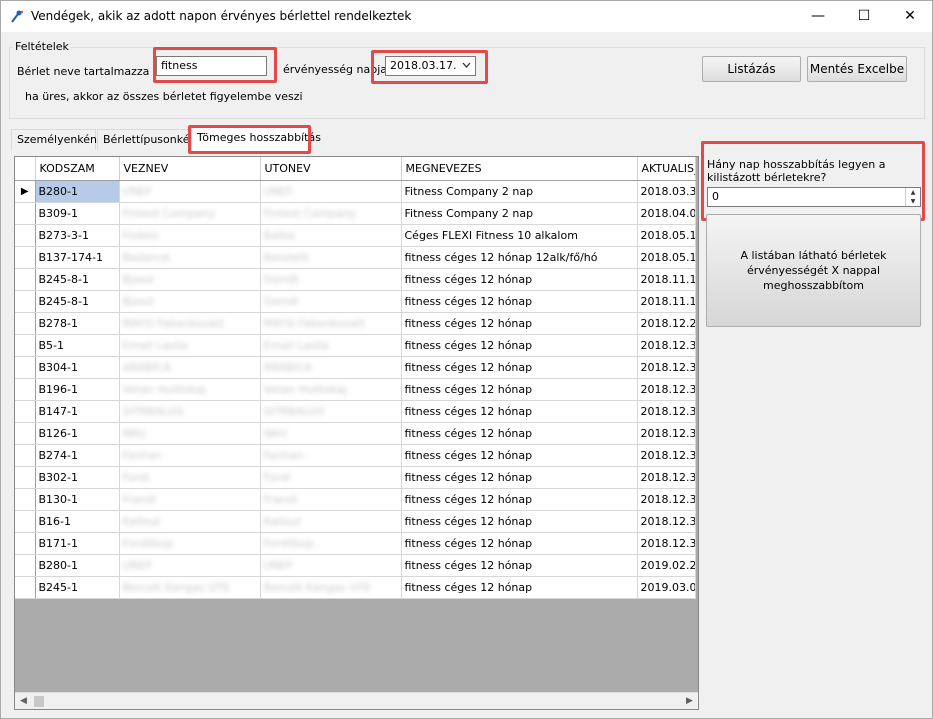 The image size is (933, 719). I want to click on cell-utonev: Fordilbop, so click(331, 543).